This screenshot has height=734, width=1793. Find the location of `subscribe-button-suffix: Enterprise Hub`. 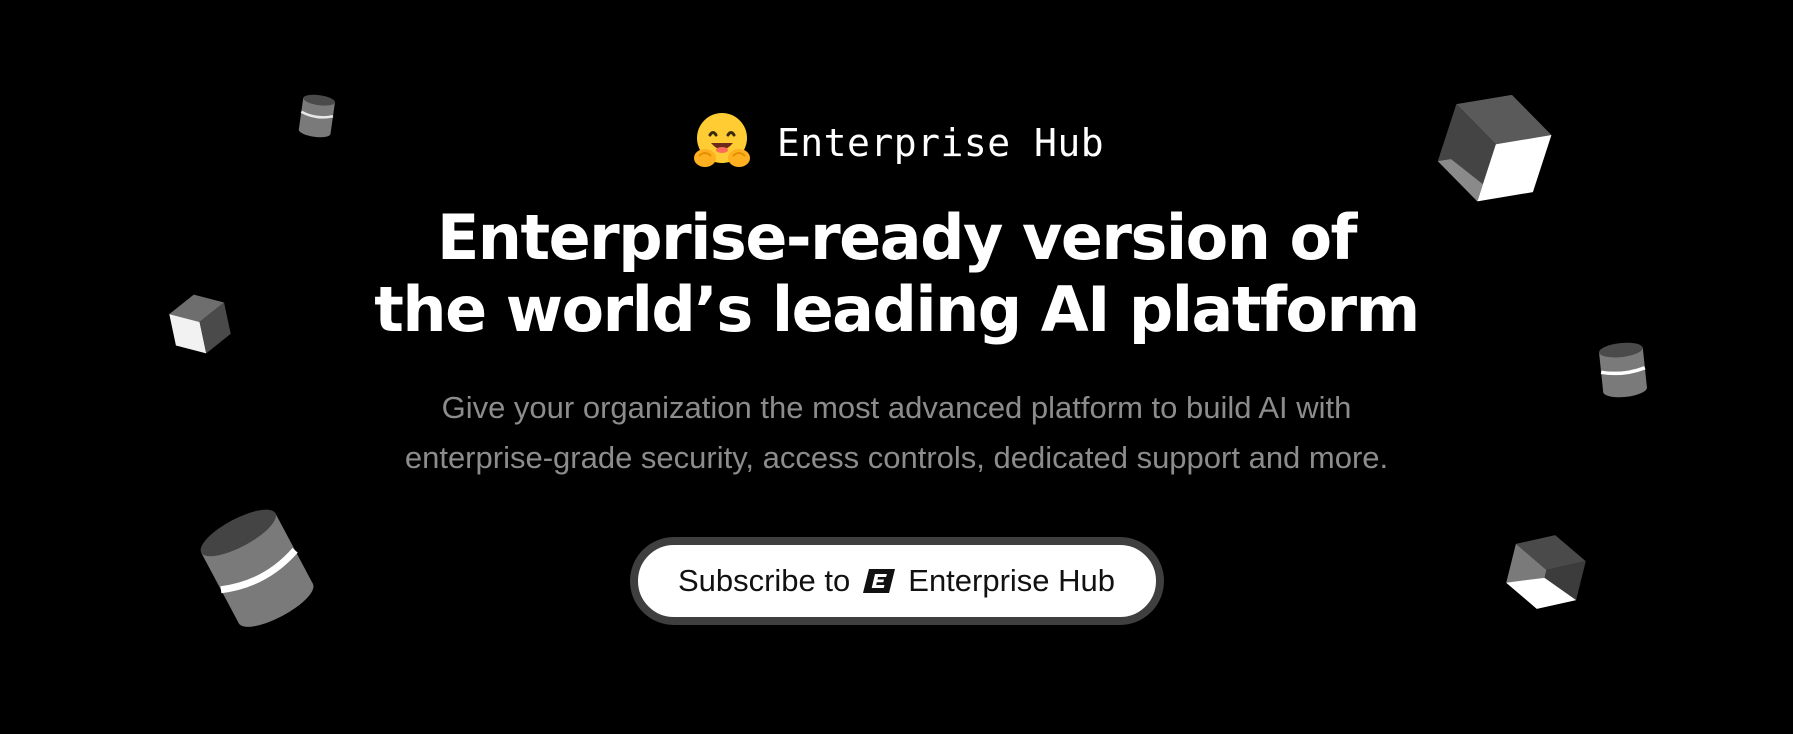

subscribe-button-suffix: Enterprise Hub is located at coordinates (1012, 580).